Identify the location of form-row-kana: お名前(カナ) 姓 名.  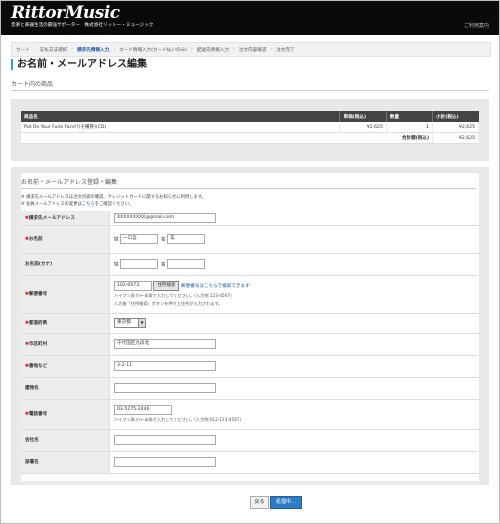
(250, 264).